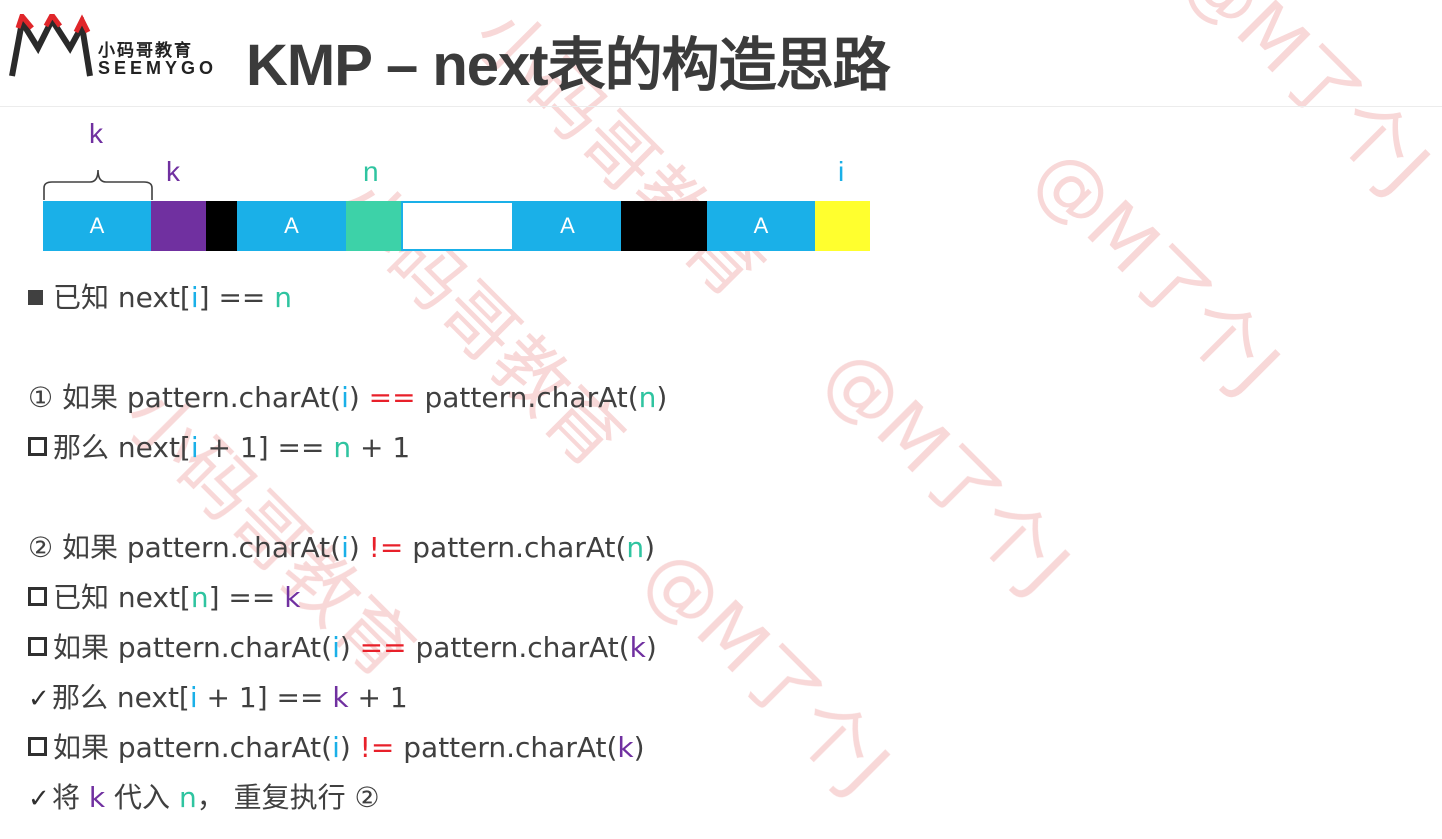  I want to click on header: 小码哥教育 SEEMYGO KMP – next表的构造思路, so click(721, 53).